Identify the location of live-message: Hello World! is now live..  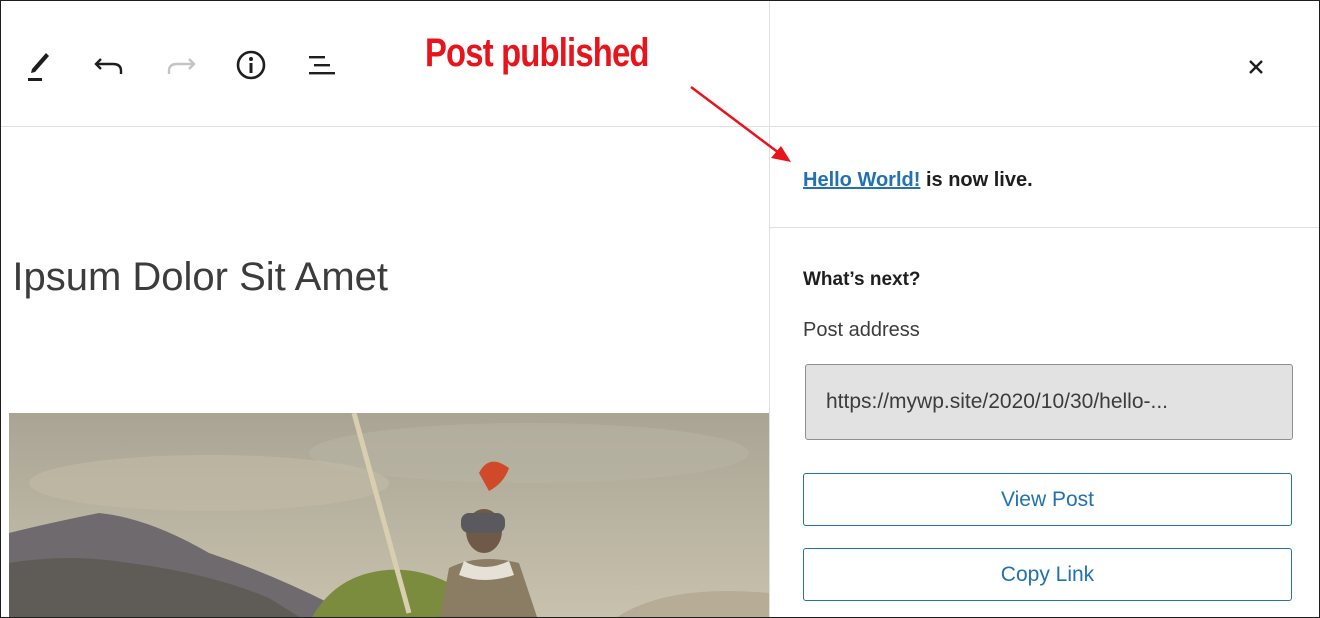
(918, 180).